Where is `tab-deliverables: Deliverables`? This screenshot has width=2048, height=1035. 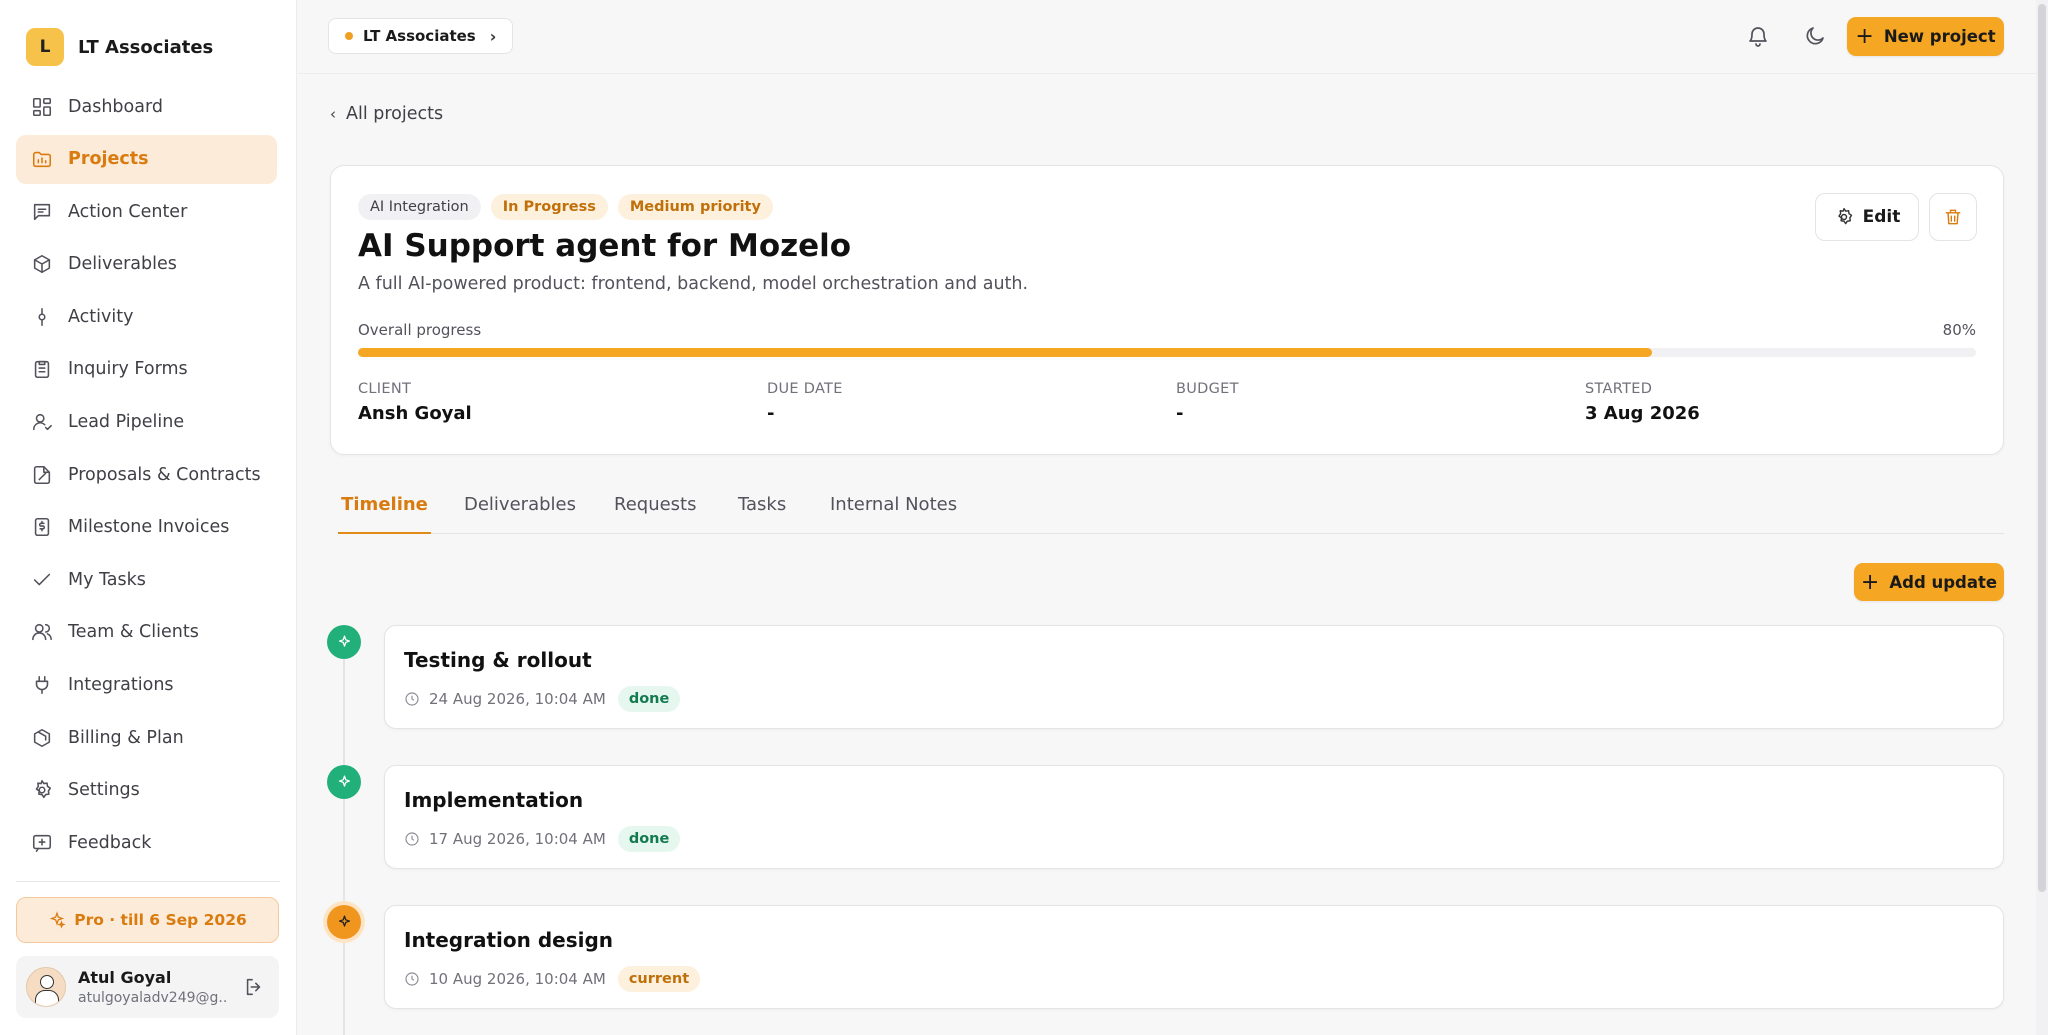 tab-deliverables: Deliverables is located at coordinates (520, 514).